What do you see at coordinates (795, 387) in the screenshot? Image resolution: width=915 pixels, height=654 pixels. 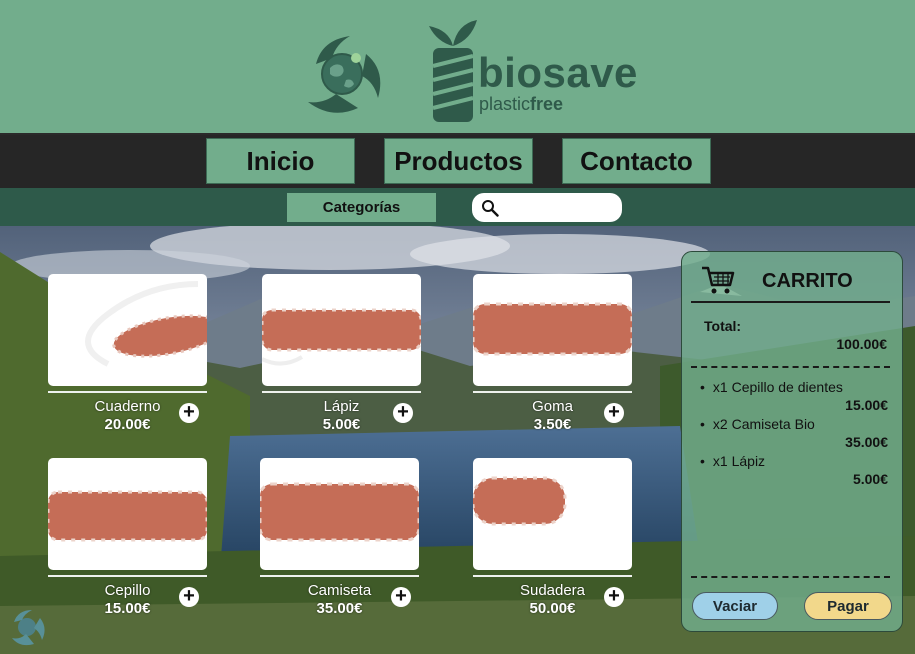 I see `cart-item-name: x1 Cepillo de dientes` at bounding box center [795, 387].